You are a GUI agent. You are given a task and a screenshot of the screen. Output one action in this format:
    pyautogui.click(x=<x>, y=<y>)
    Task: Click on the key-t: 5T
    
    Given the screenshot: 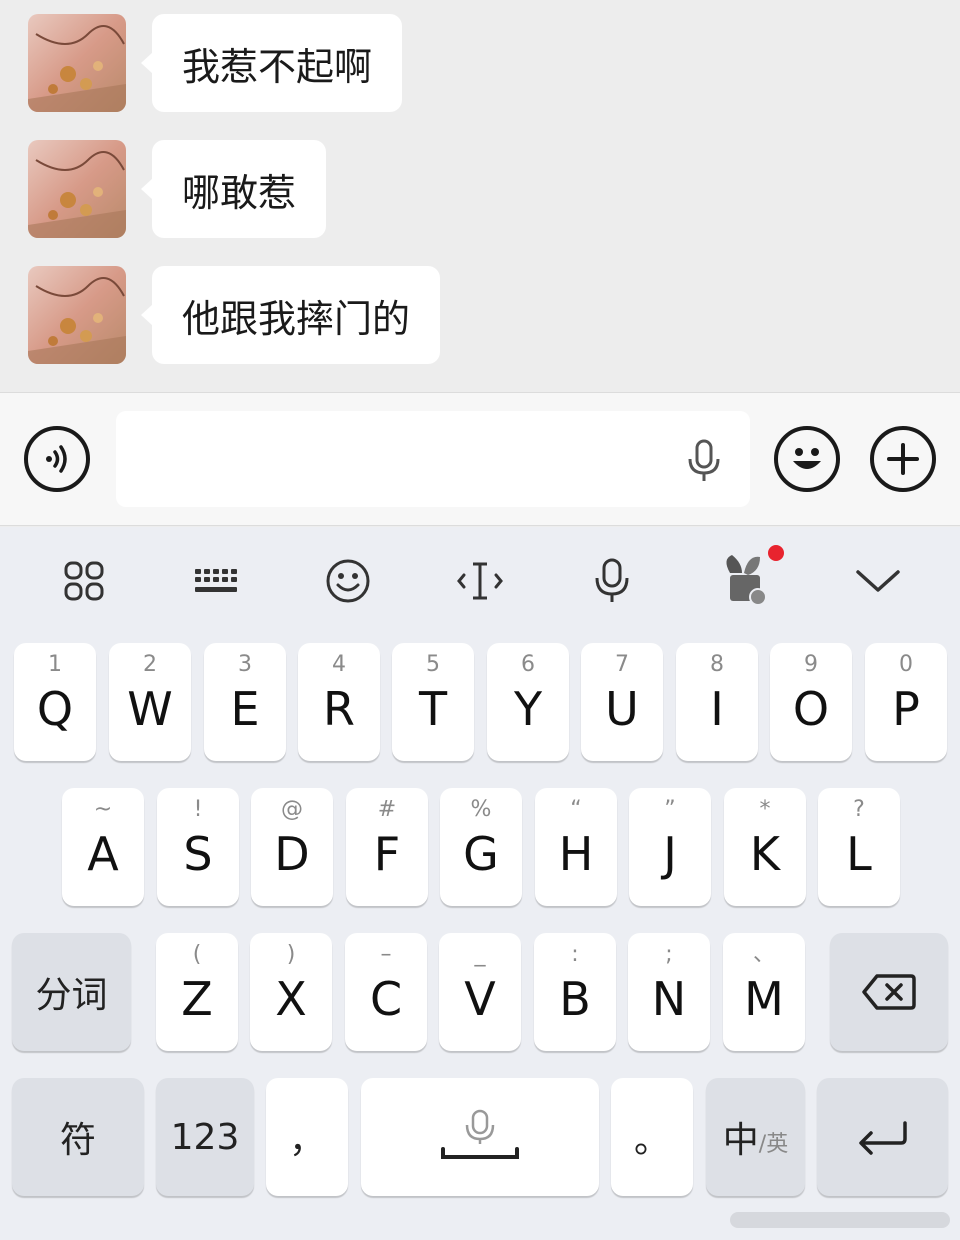 What is the action you would take?
    pyautogui.click(x=433, y=702)
    